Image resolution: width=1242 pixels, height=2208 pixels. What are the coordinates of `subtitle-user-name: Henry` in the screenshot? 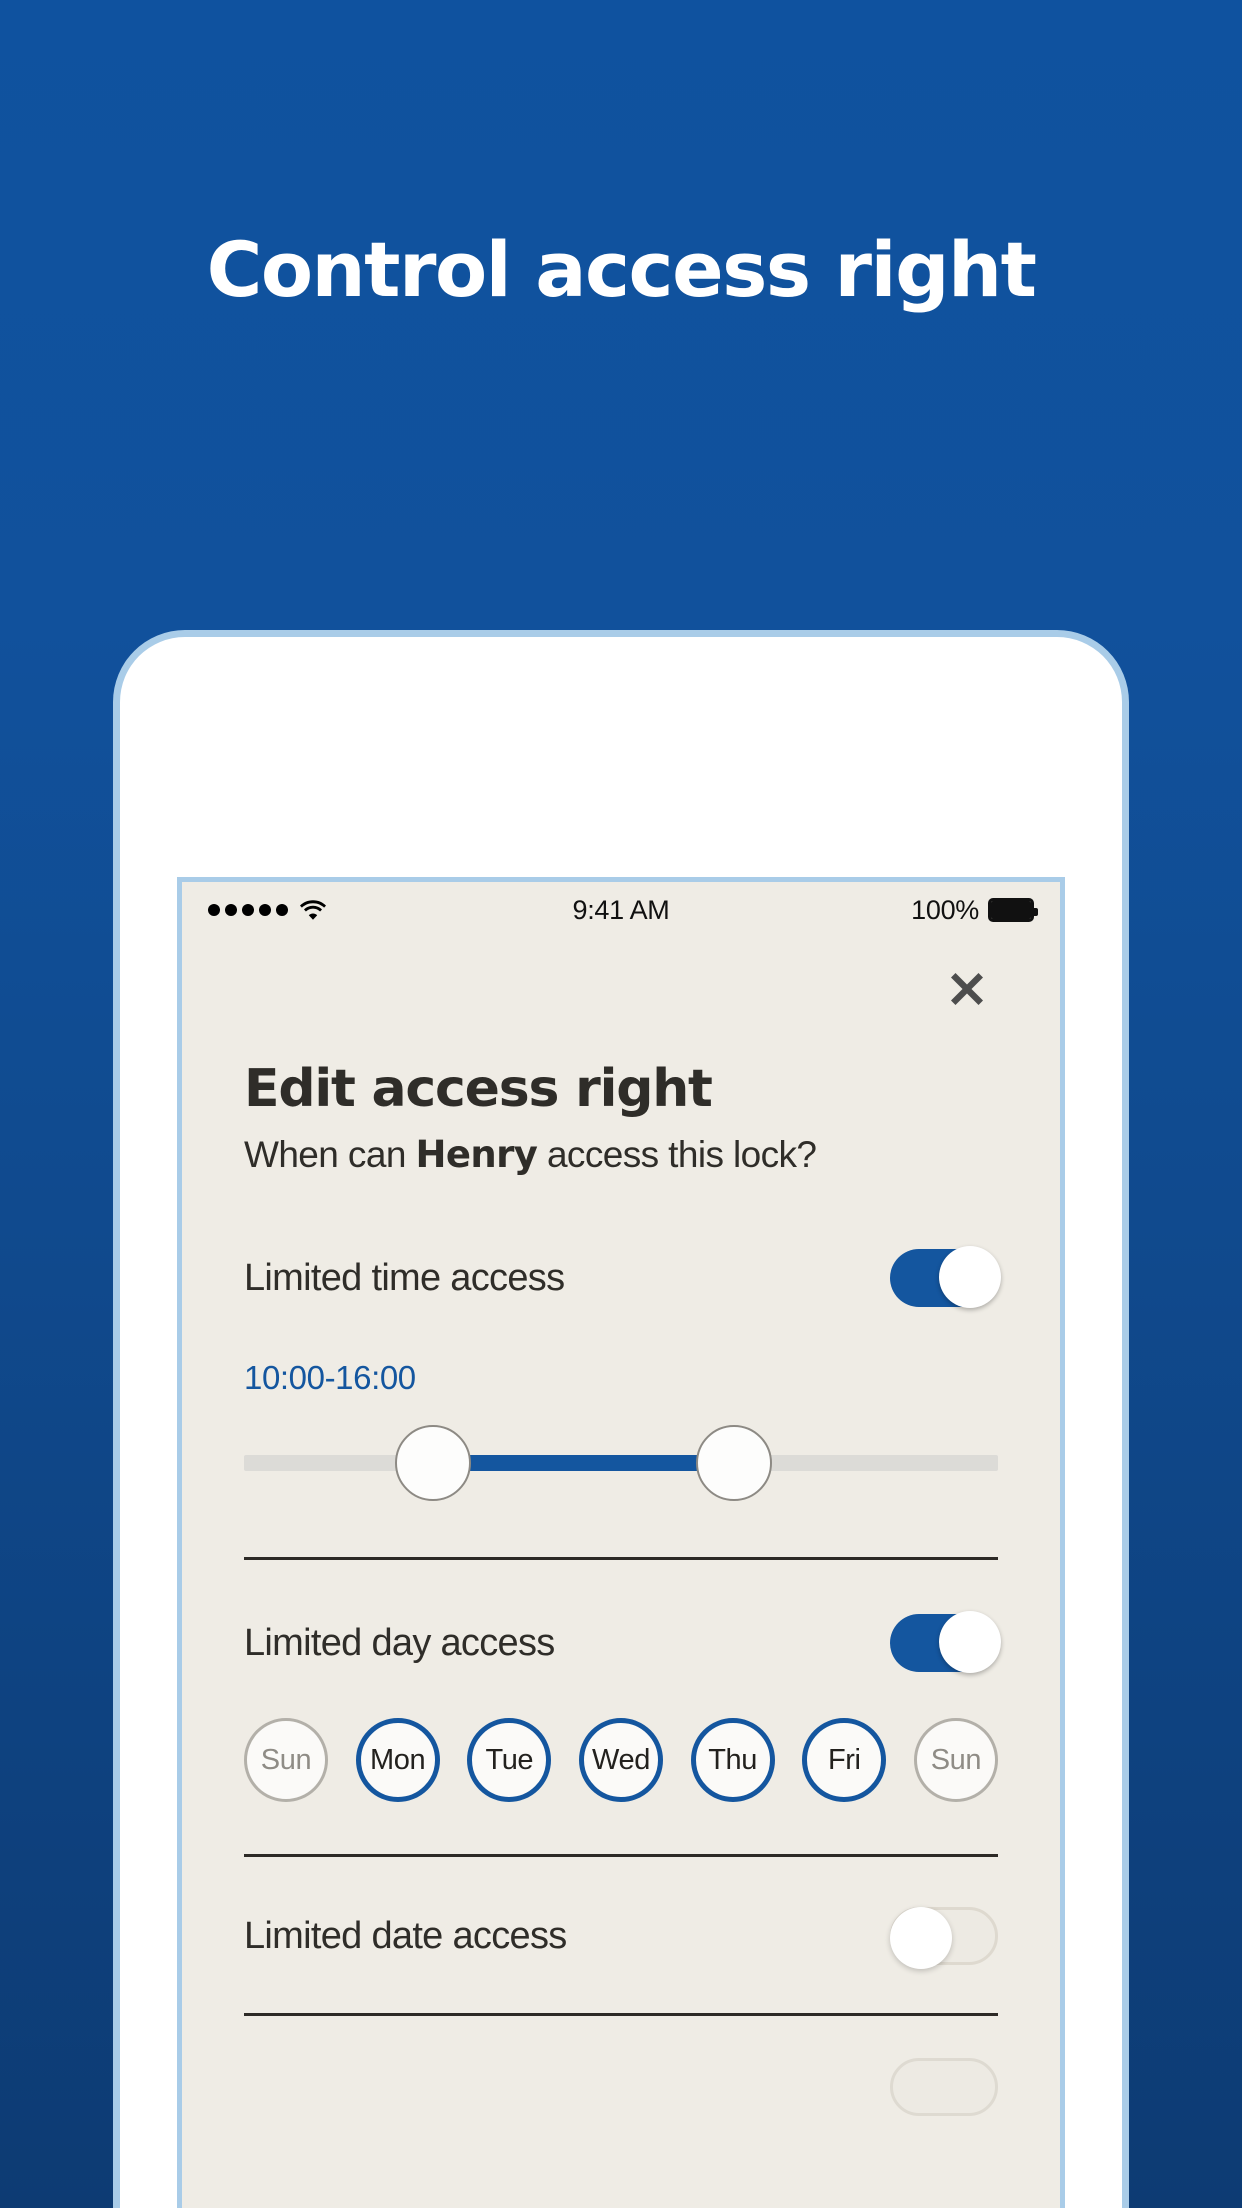 It's located at (476, 1154).